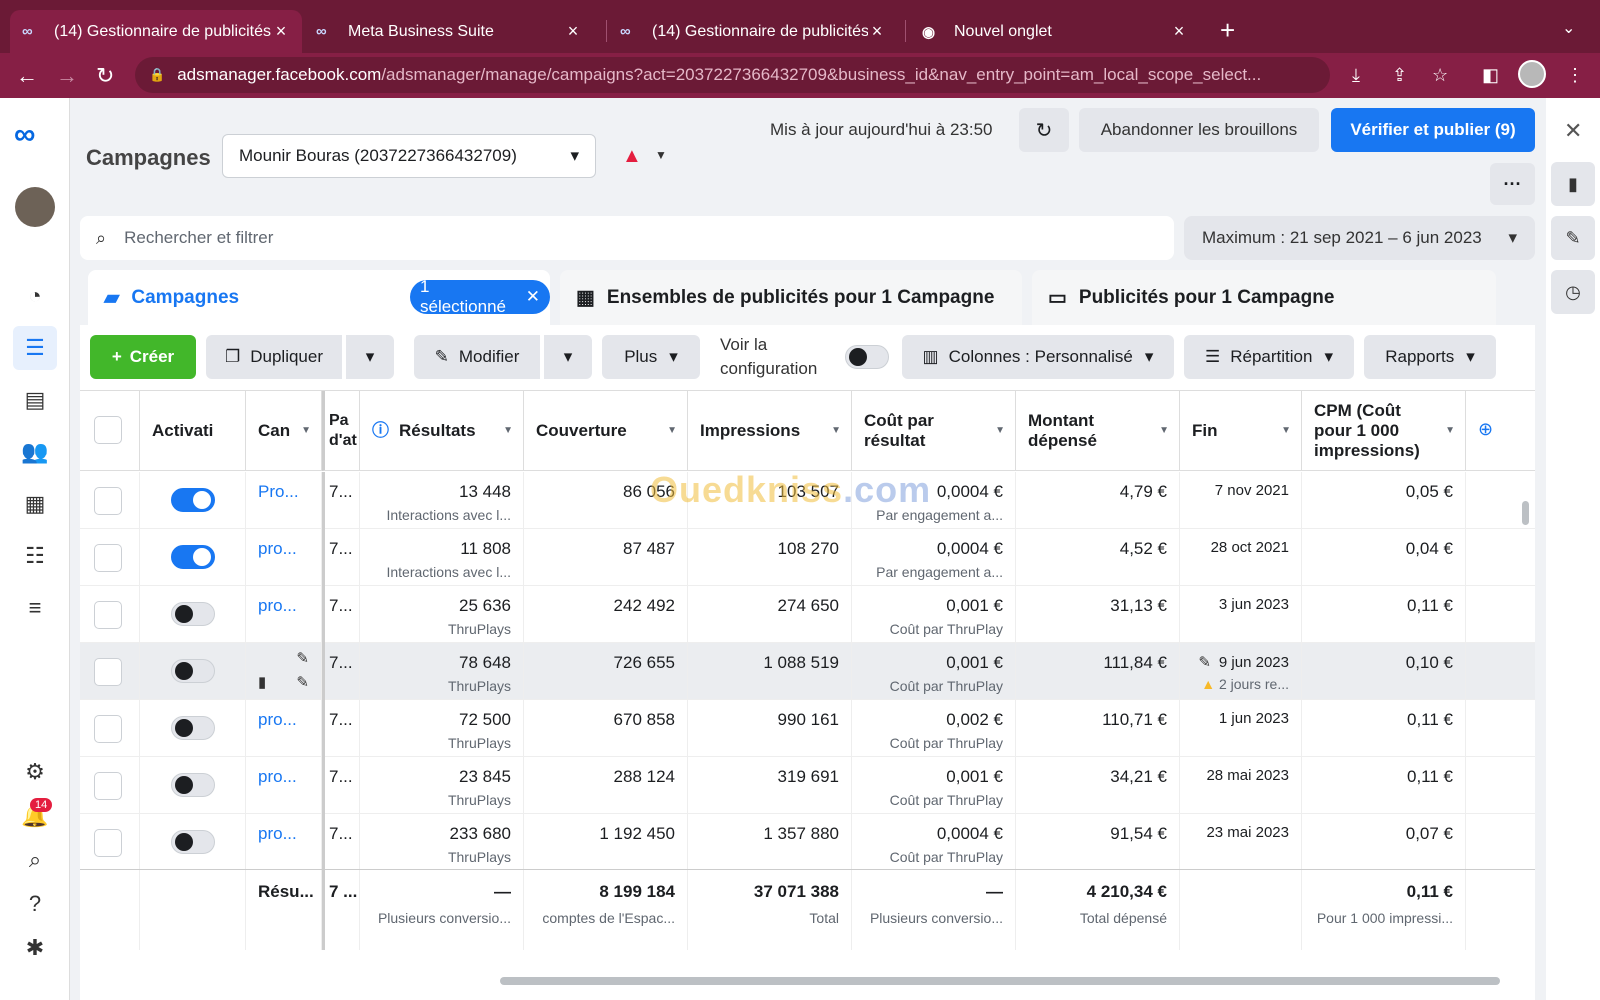 Image resolution: width=1600 pixels, height=1000 pixels. Describe the element at coordinates (606, 431) in the screenshot. I see `header-reach: Couverture ▼` at that location.